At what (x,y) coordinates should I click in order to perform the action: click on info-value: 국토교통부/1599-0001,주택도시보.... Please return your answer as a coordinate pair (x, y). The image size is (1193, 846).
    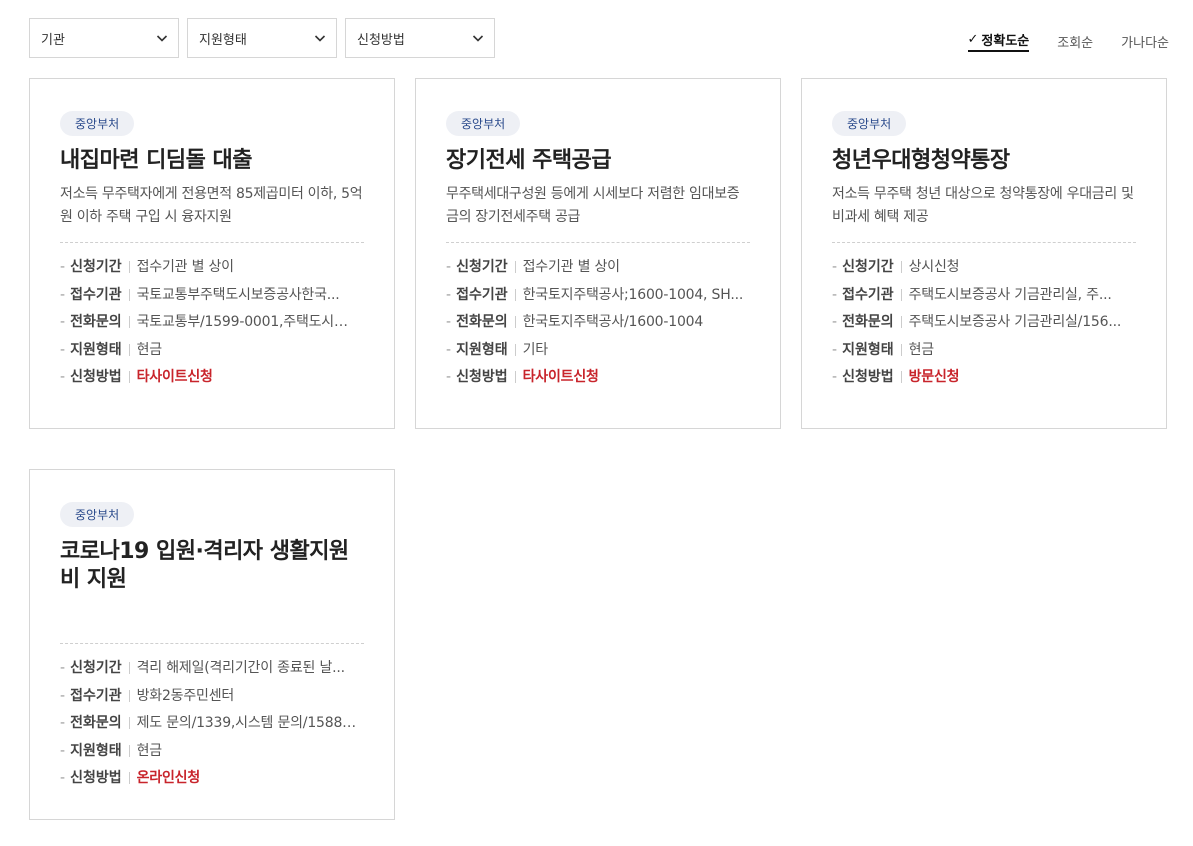
    Looking at the image, I should click on (247, 322).